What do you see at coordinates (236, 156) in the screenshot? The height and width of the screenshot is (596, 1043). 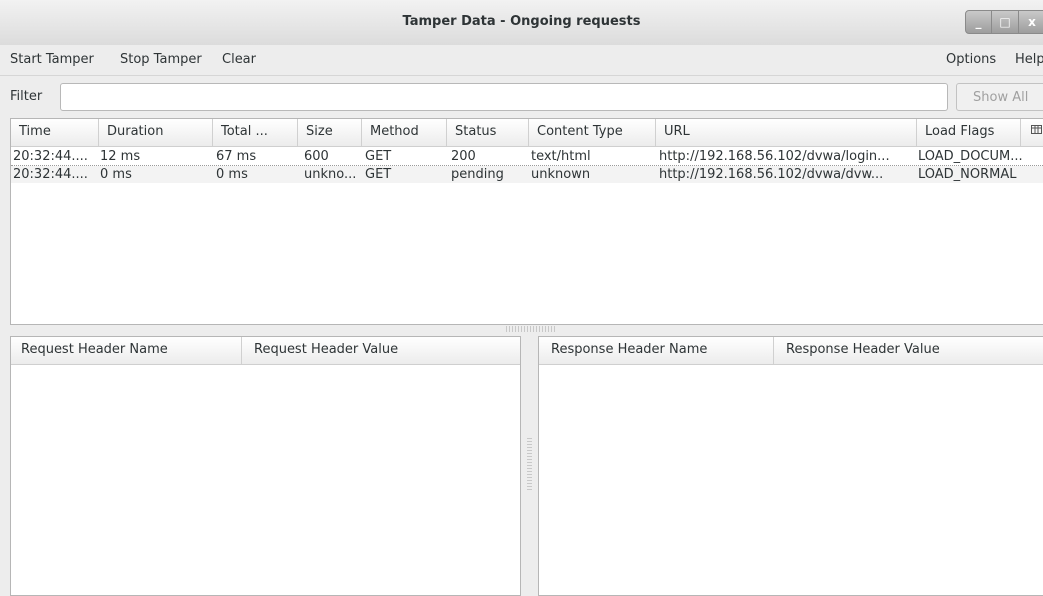 I see `cell-total: 67 ms` at bounding box center [236, 156].